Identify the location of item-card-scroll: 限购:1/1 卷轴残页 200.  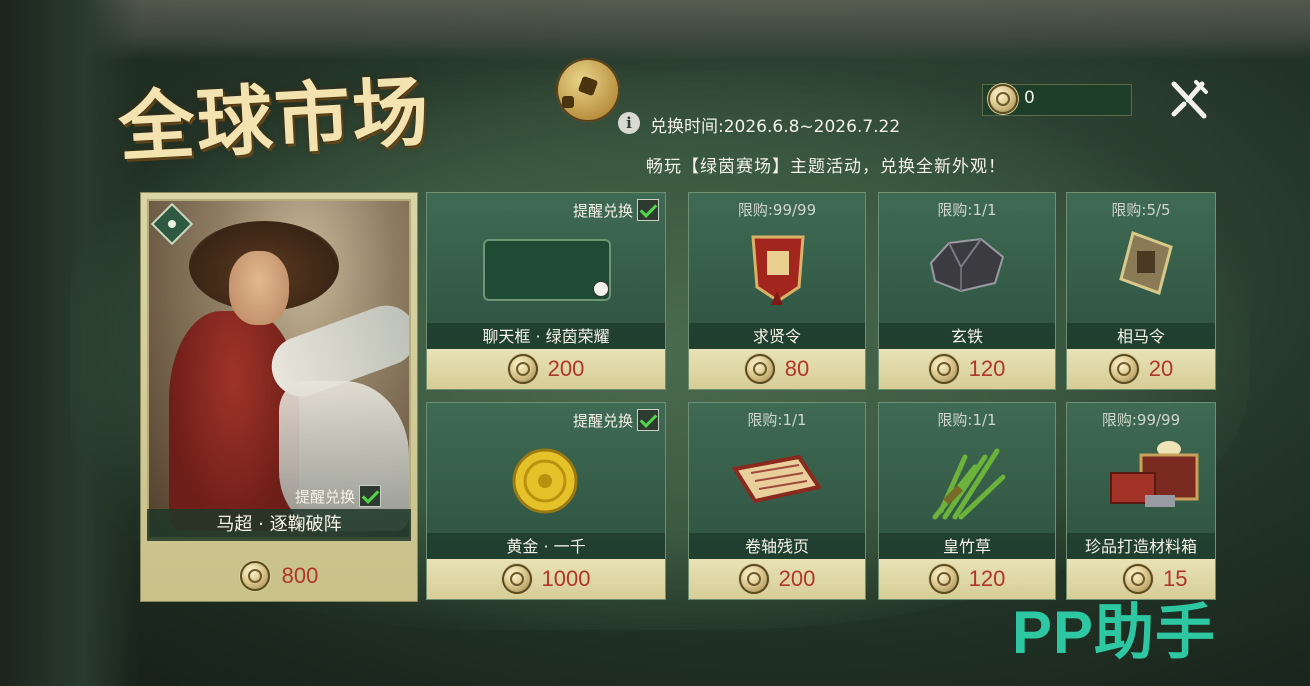
(777, 501).